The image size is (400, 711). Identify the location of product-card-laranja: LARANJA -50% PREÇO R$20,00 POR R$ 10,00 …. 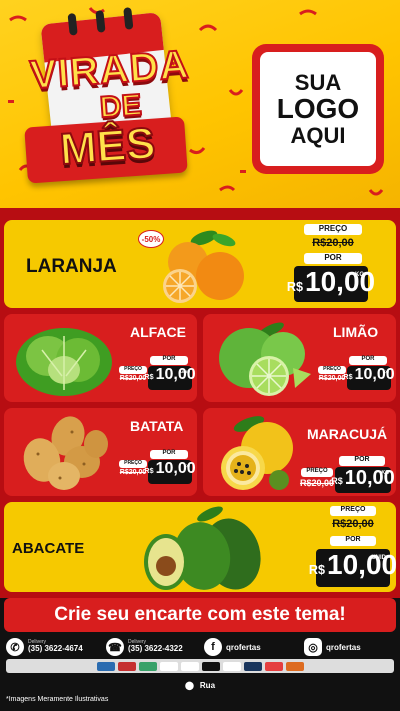
(200, 264).